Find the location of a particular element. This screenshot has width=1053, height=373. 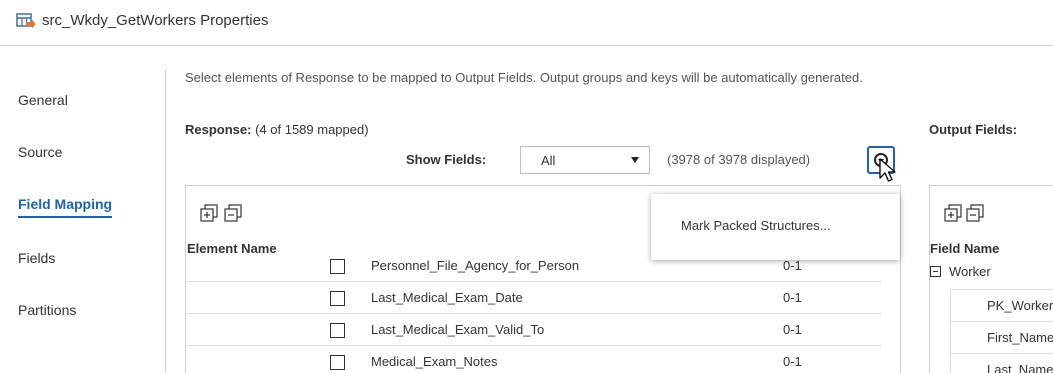

output-group-label: Worker is located at coordinates (970, 271).